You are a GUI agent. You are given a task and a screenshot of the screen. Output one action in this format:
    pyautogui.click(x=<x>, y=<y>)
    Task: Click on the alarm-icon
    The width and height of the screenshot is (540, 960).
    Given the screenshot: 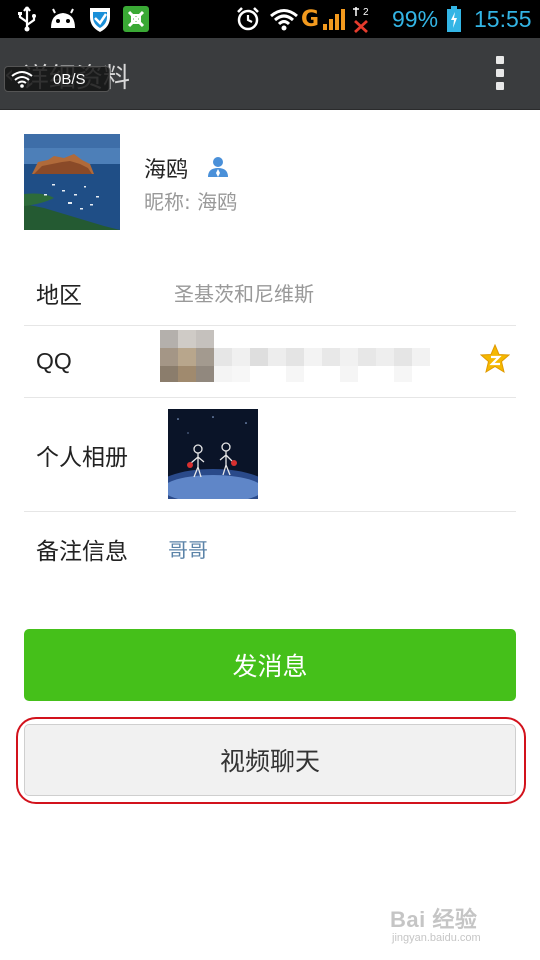 What is the action you would take?
    pyautogui.click(x=248, y=19)
    